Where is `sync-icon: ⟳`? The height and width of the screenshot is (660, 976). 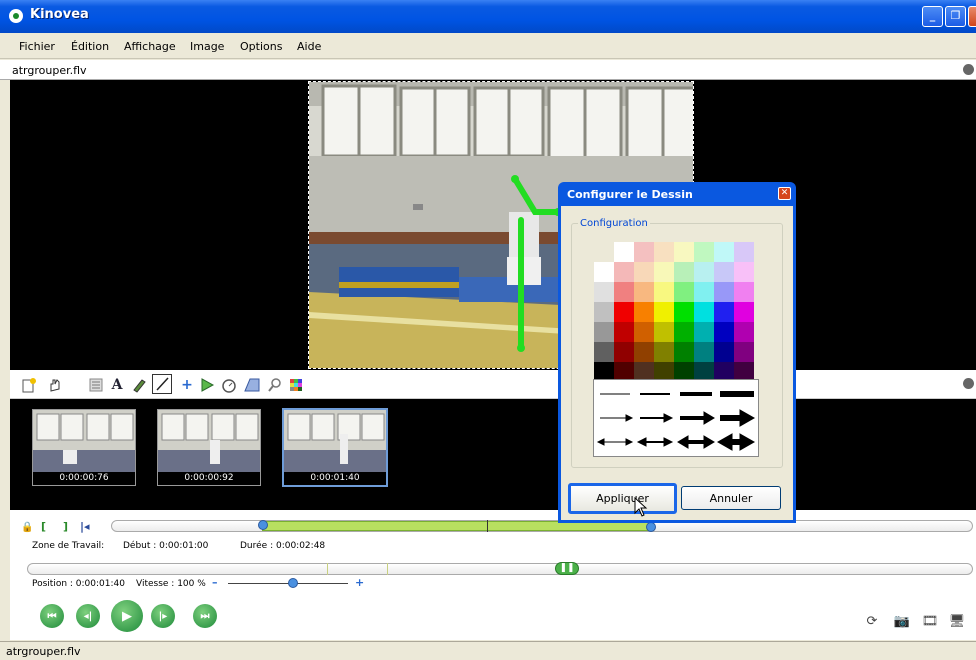
sync-icon: ⟳ is located at coordinates (872, 621).